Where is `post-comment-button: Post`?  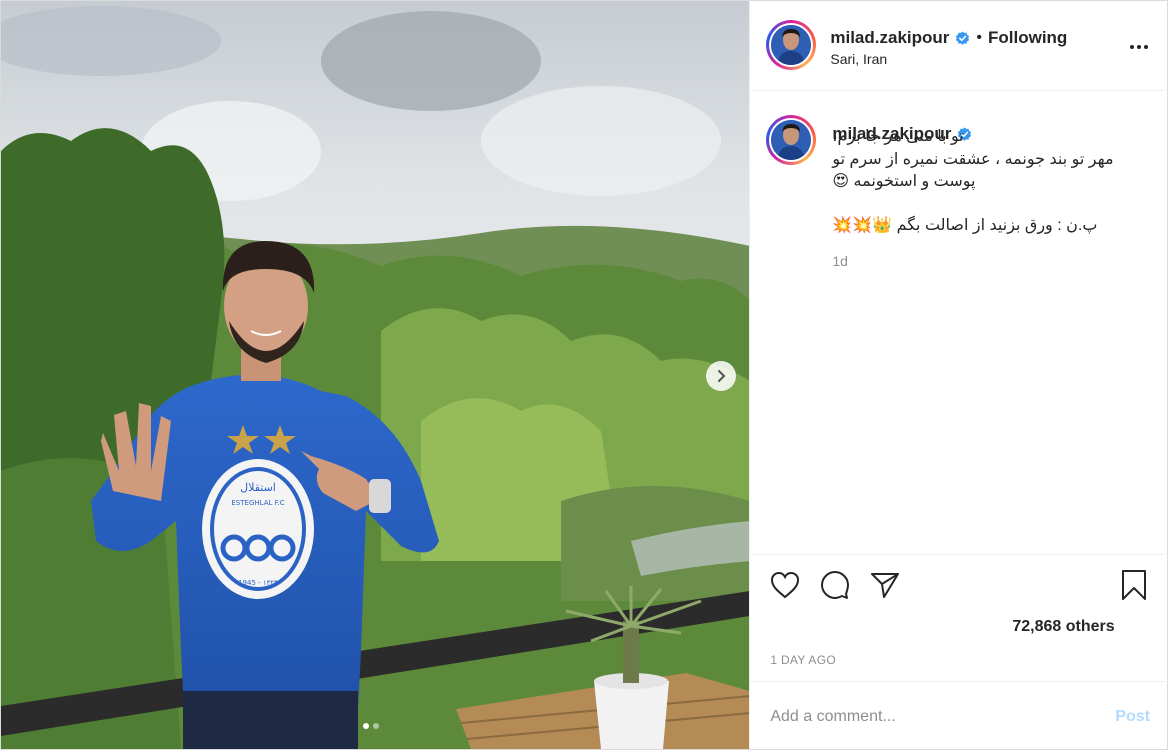 post-comment-button: Post is located at coordinates (1132, 717).